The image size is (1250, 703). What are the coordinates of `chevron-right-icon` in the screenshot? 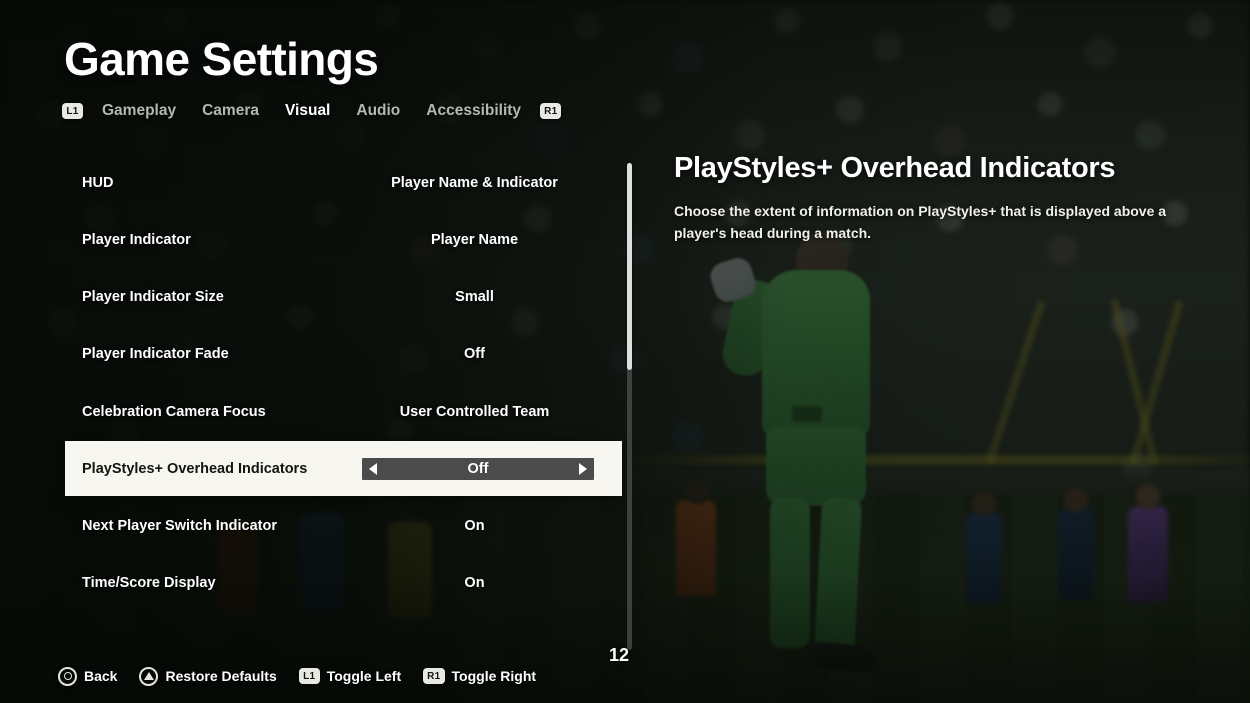 It's located at (583, 468).